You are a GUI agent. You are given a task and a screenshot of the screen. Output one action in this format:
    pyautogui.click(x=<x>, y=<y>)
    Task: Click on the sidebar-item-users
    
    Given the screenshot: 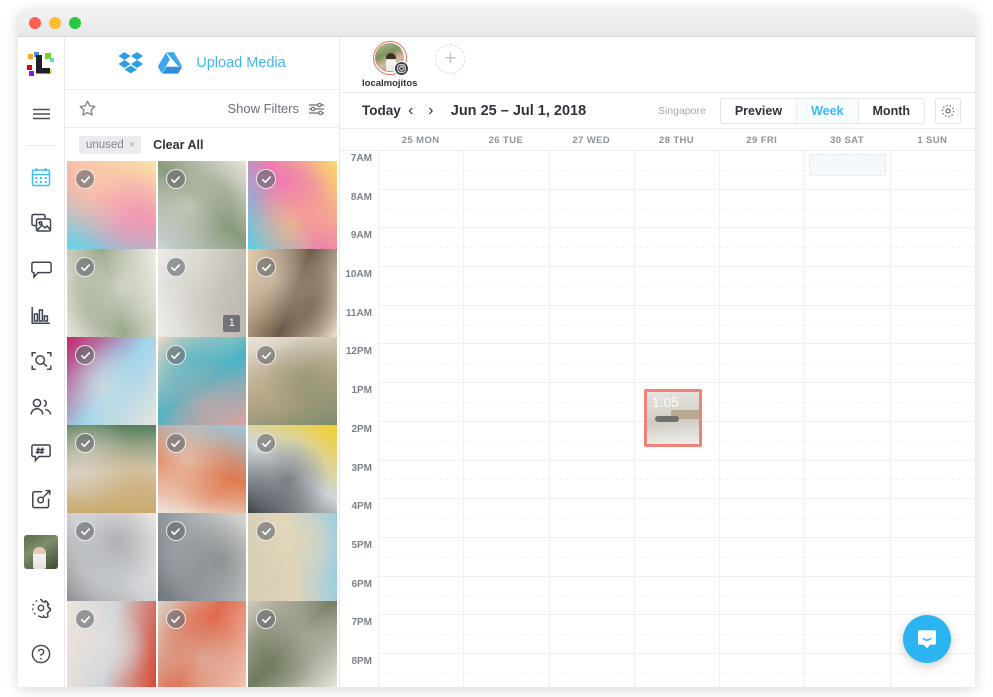 What is the action you would take?
    pyautogui.click(x=41, y=407)
    